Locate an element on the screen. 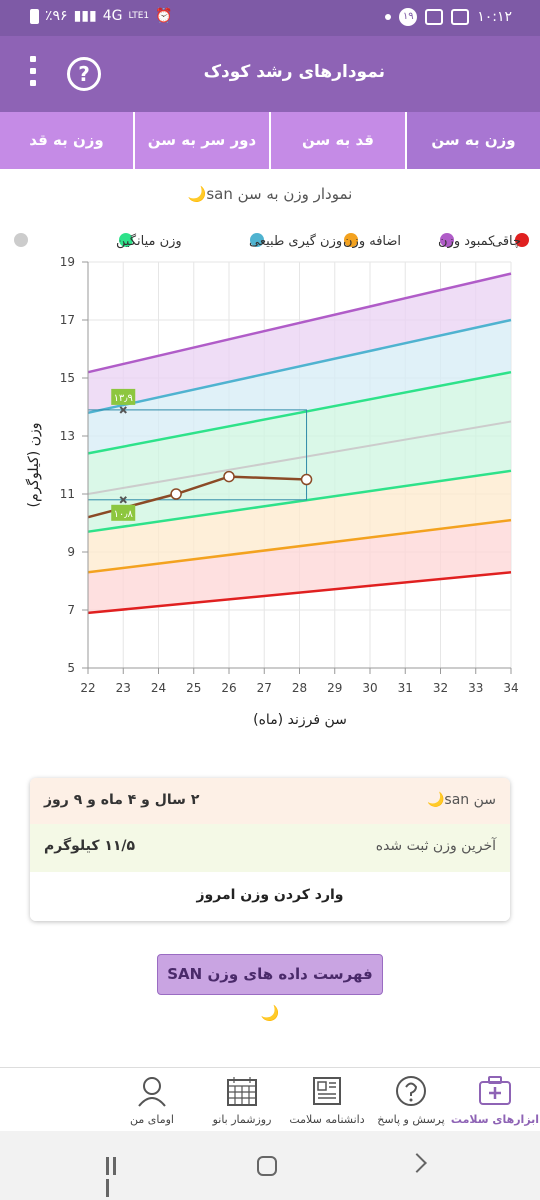  x-tick-label: 23 is located at coordinates (123, 688).